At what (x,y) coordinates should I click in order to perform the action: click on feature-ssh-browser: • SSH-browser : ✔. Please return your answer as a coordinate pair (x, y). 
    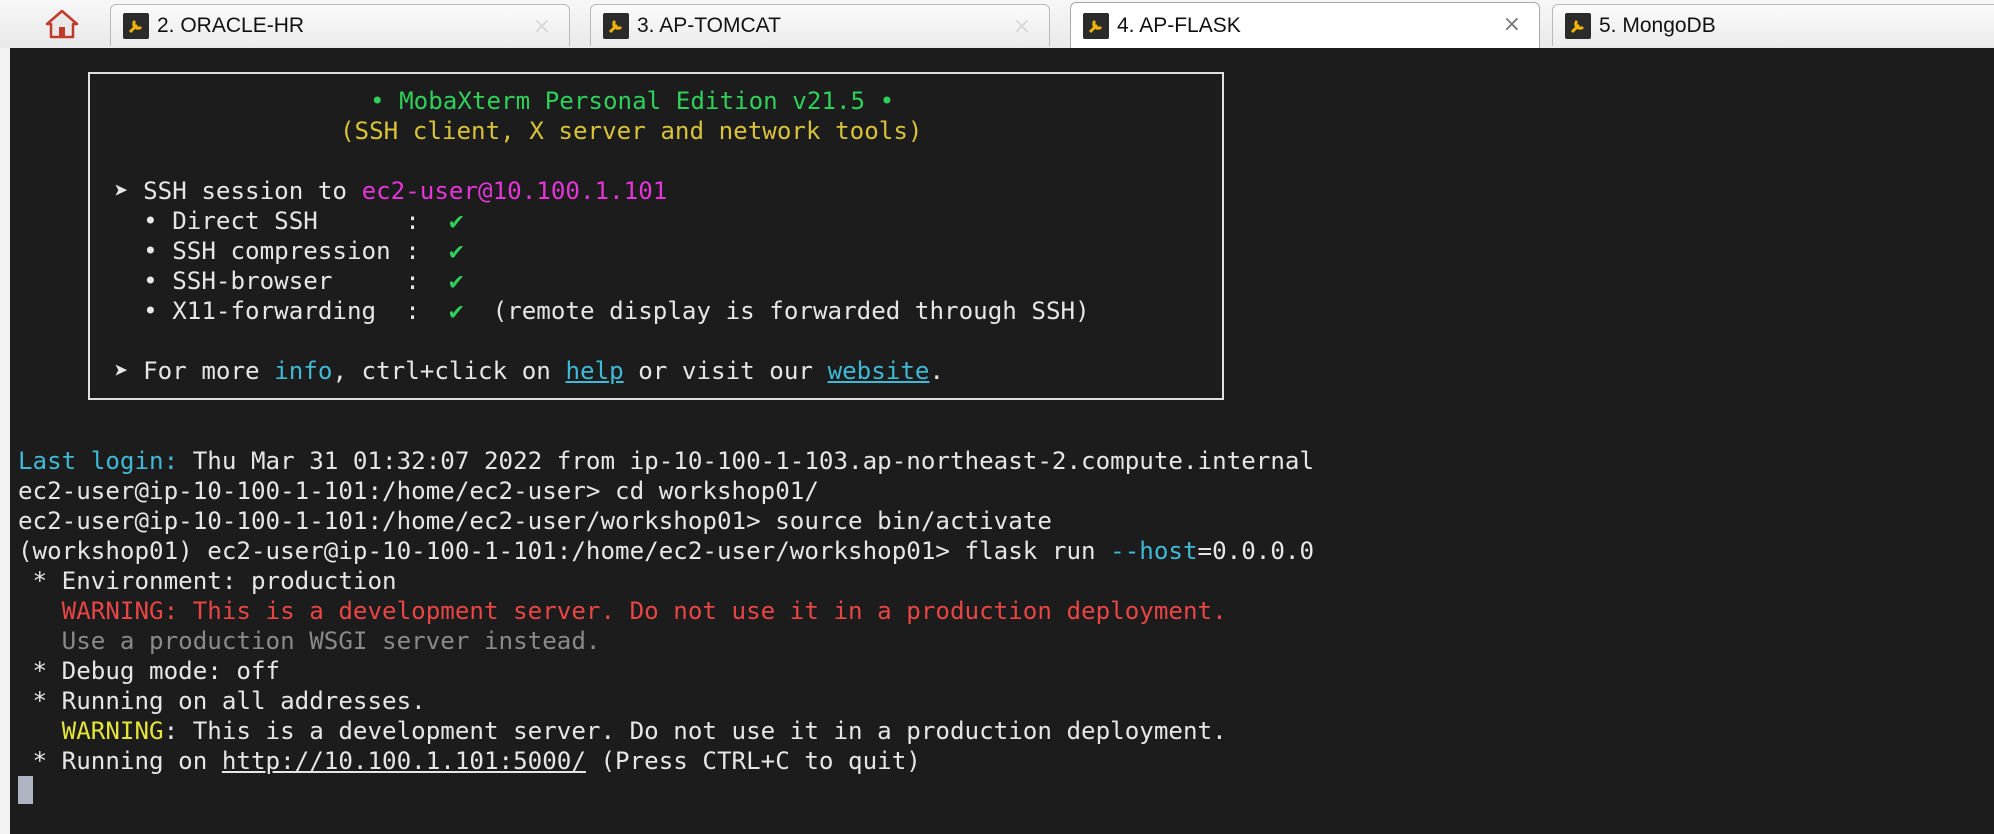
    Looking at the image, I should click on (289, 281).